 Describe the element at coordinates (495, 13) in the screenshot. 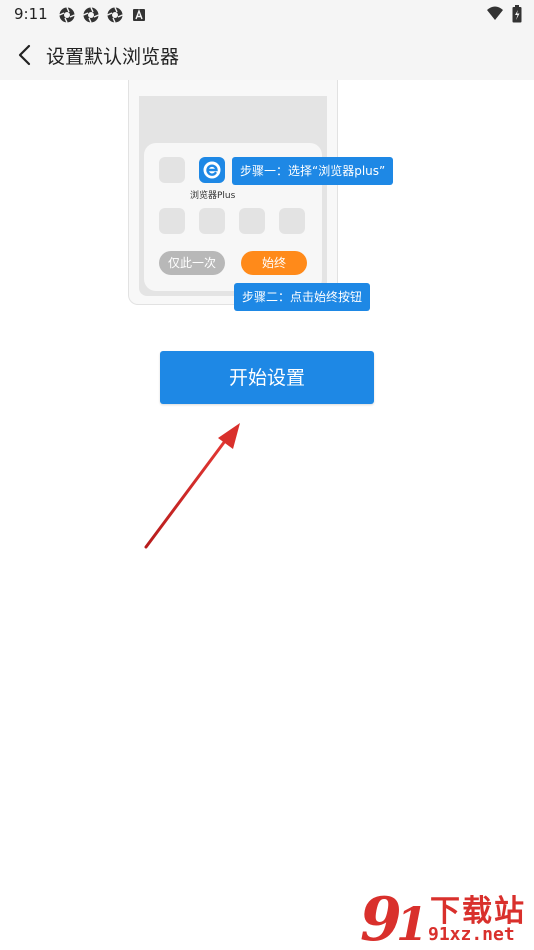

I see `wifi-icon` at that location.